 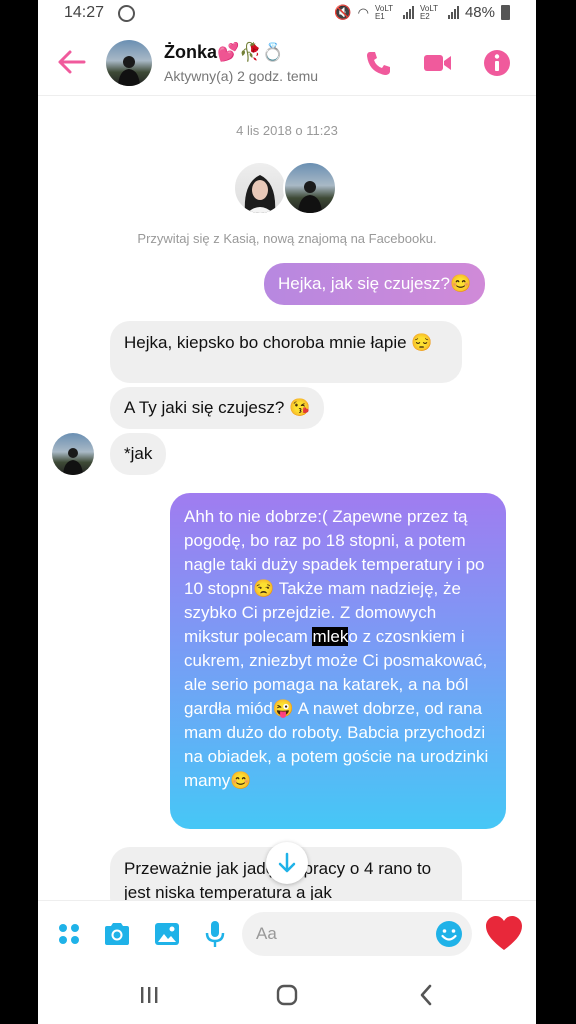 What do you see at coordinates (497, 63) in the screenshot?
I see `info-icon` at bounding box center [497, 63].